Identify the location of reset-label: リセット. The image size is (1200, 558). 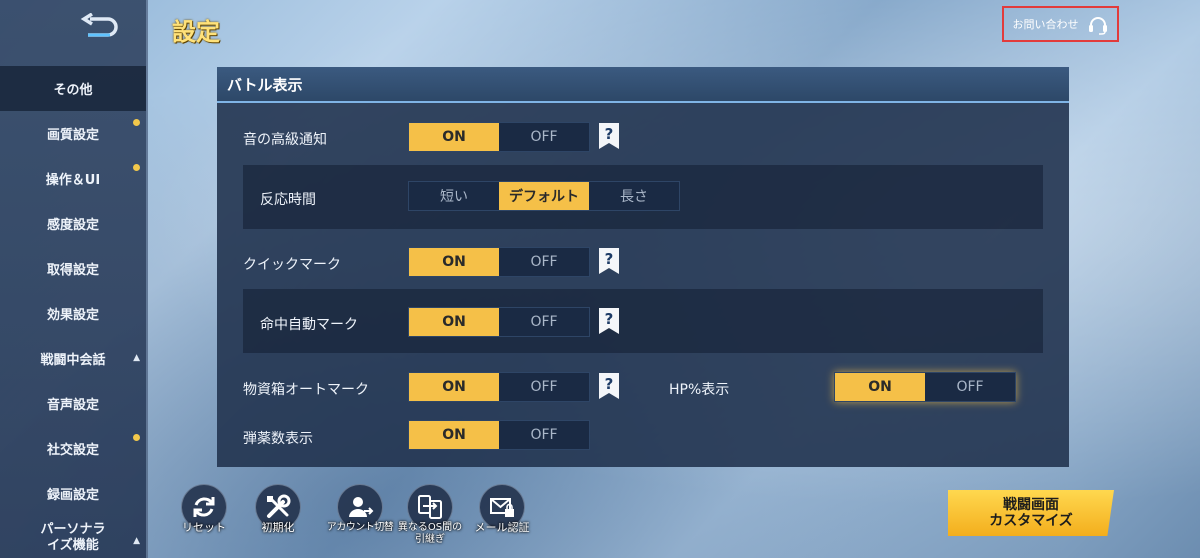
(204, 527).